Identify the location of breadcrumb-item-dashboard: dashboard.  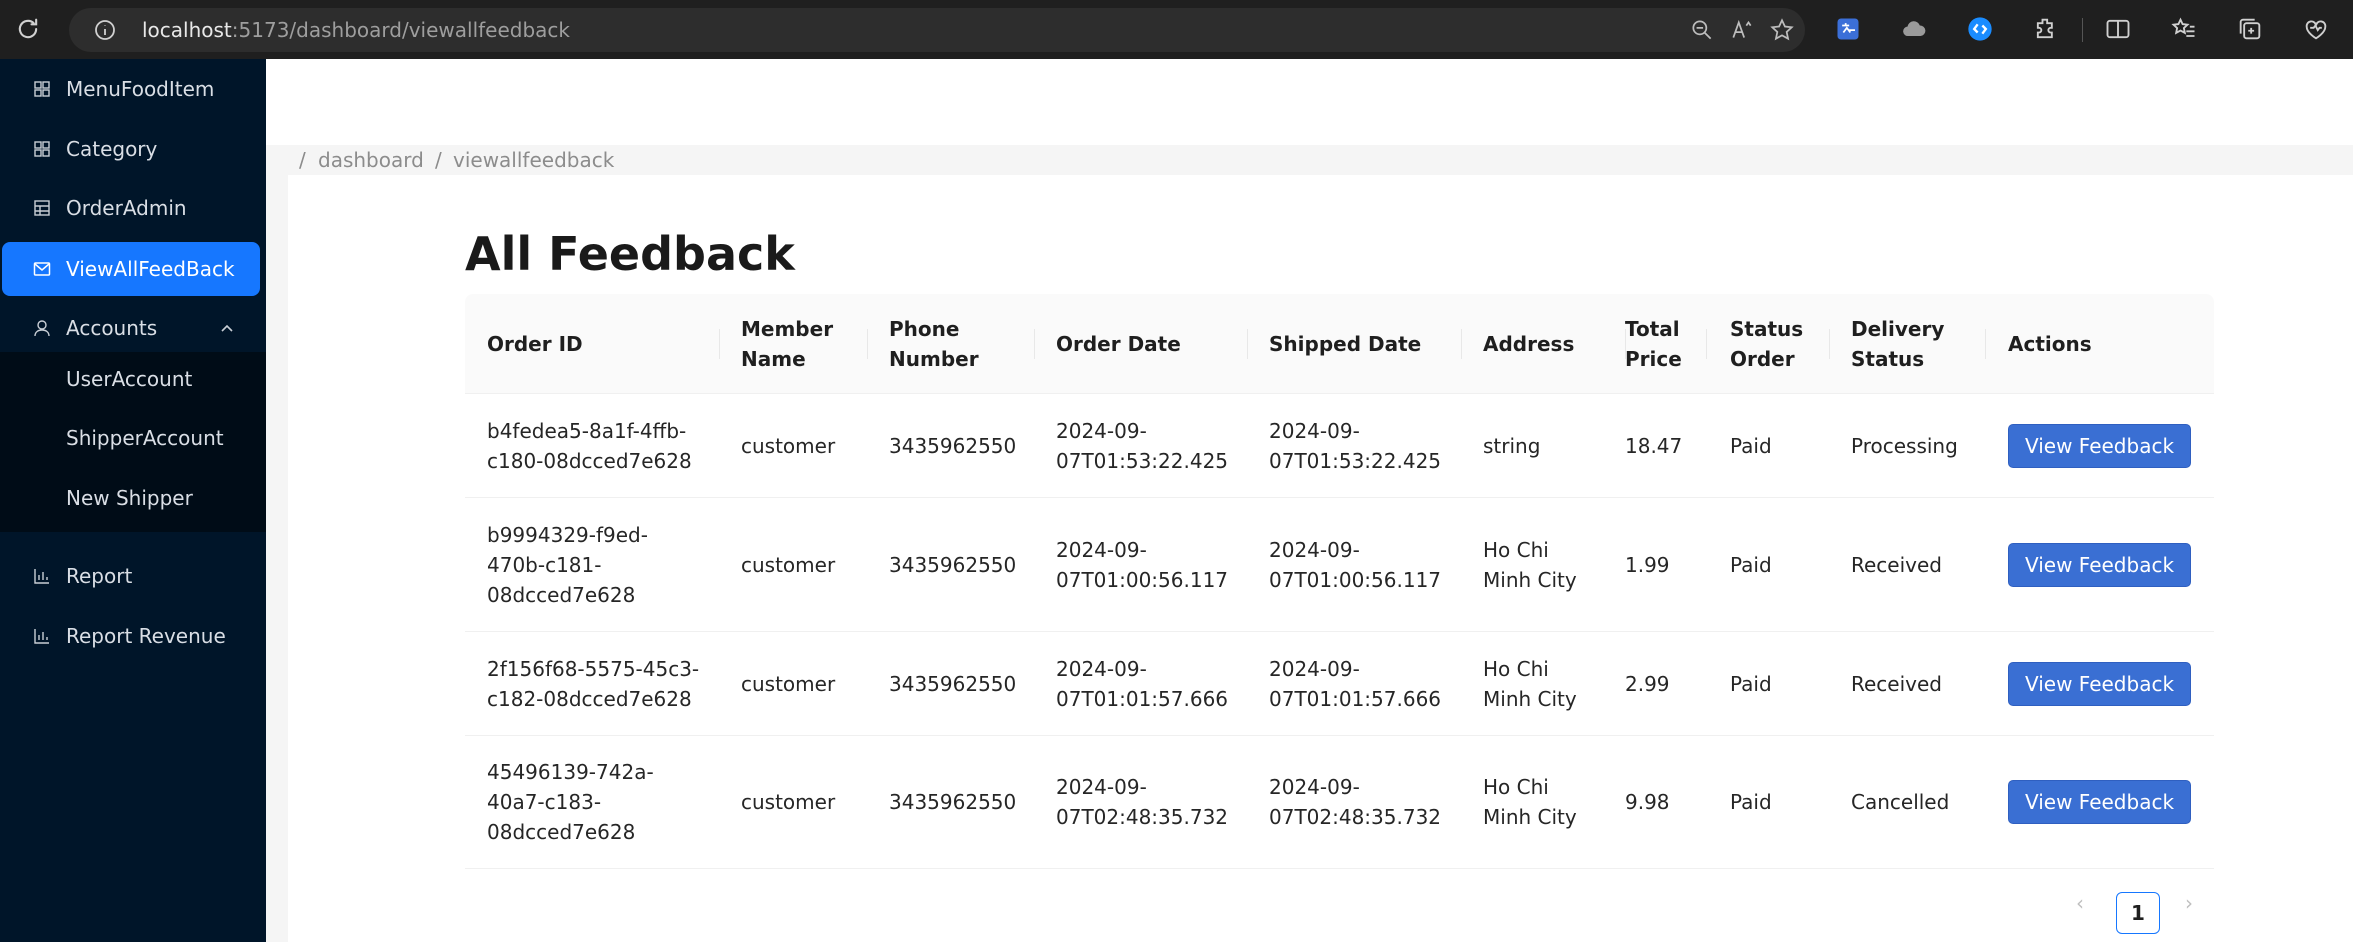
(371, 160).